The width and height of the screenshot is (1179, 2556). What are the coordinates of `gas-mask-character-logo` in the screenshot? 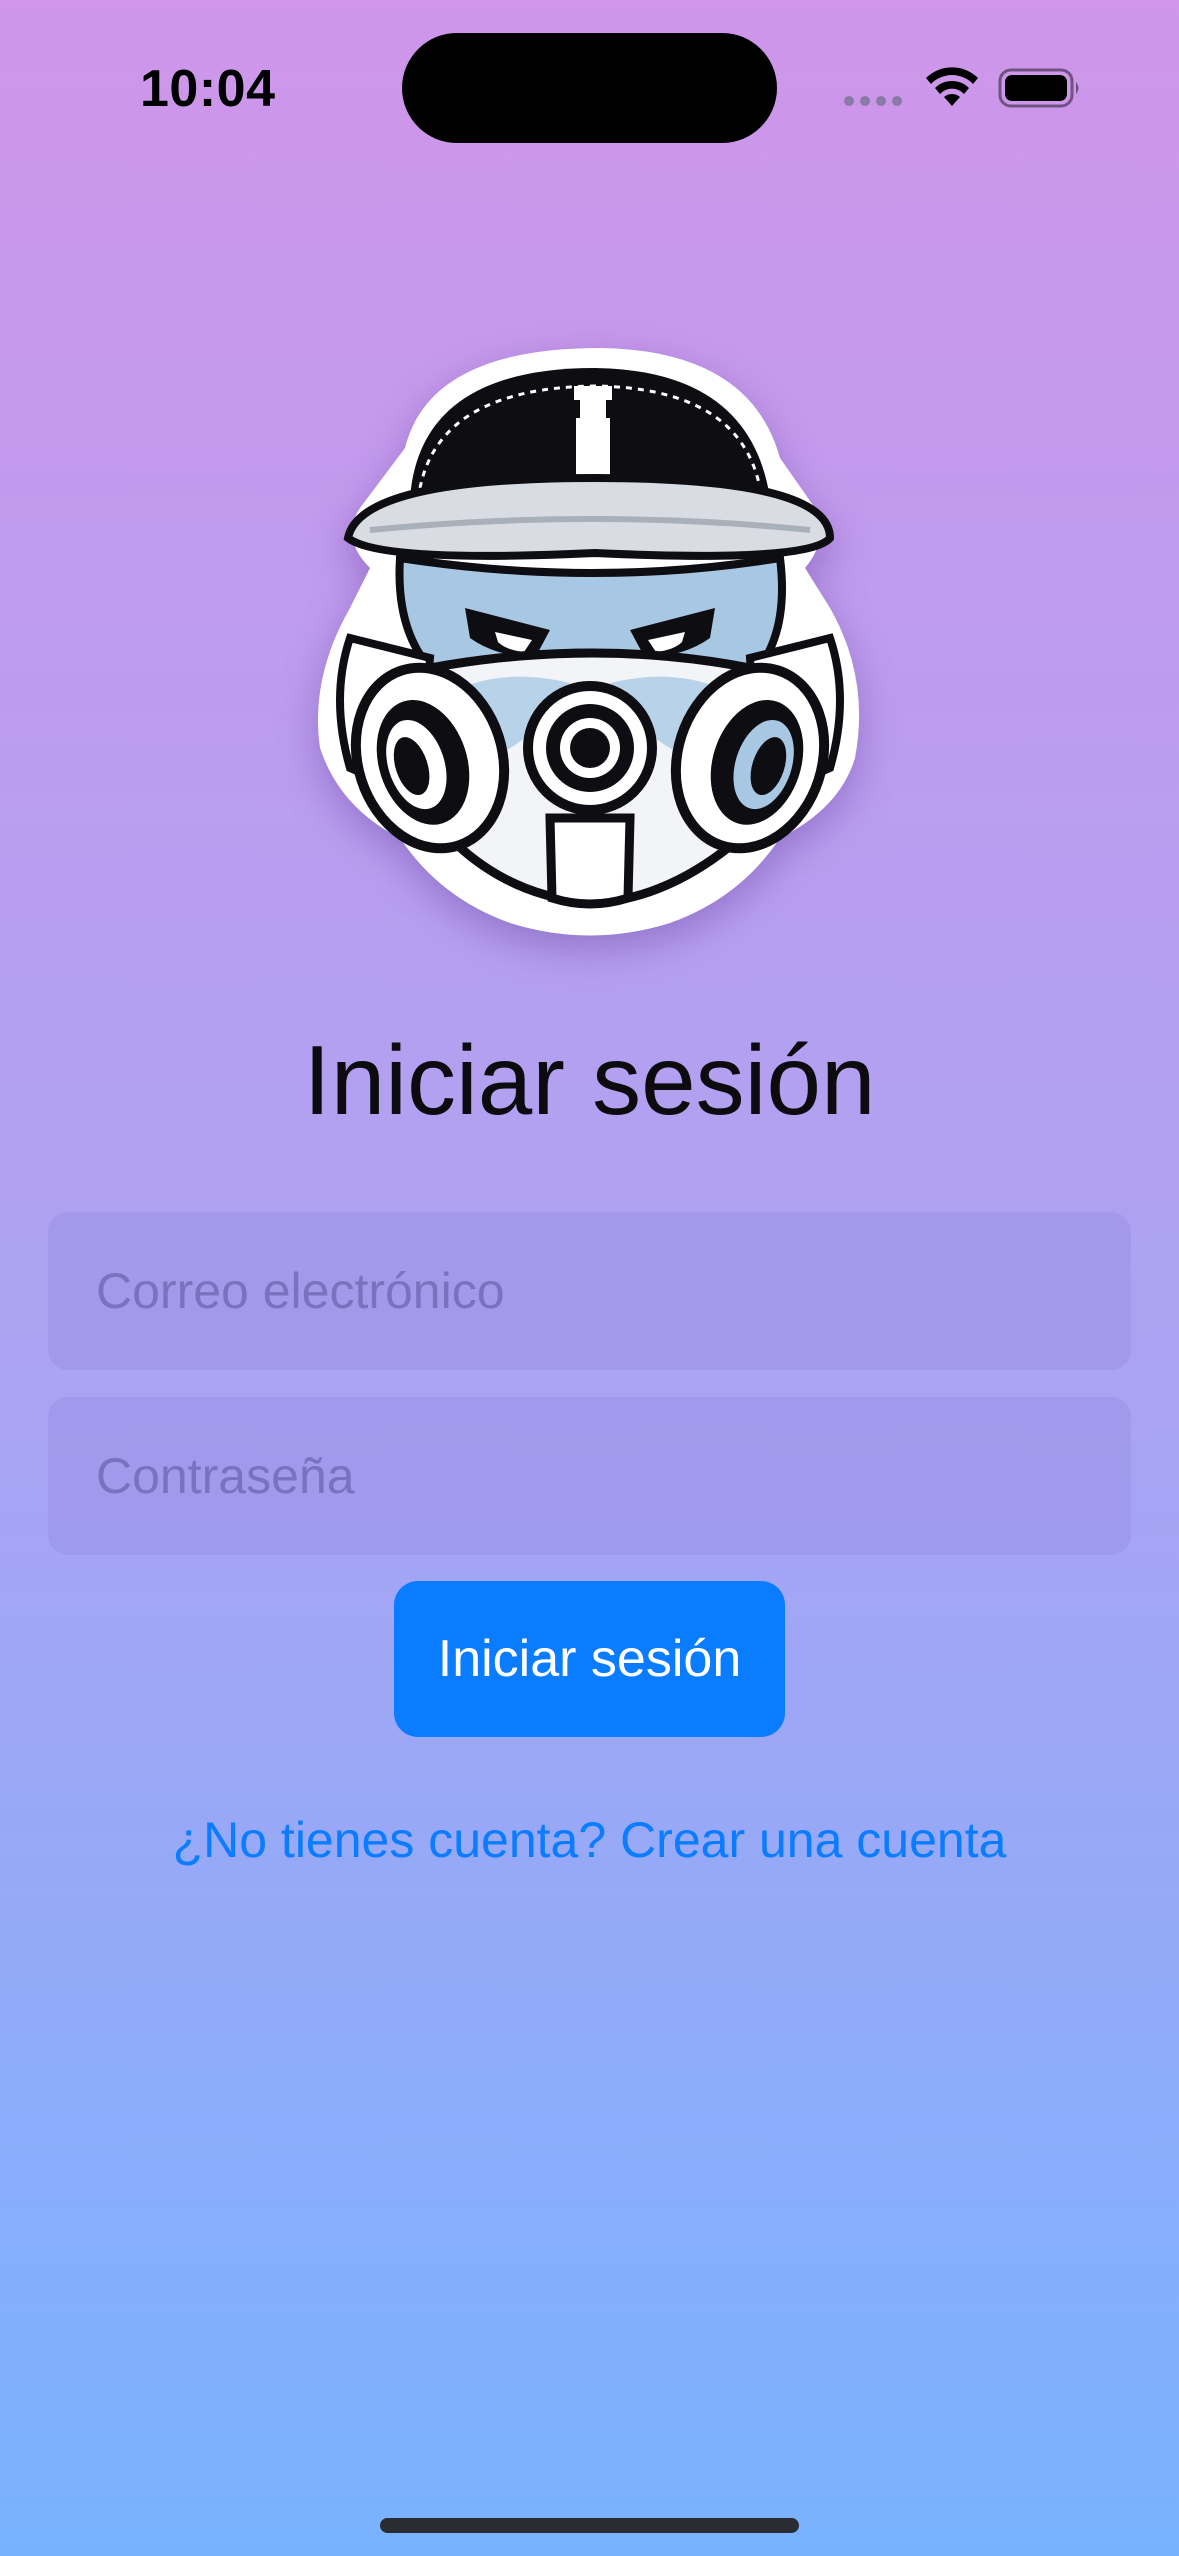 It's located at (589, 642).